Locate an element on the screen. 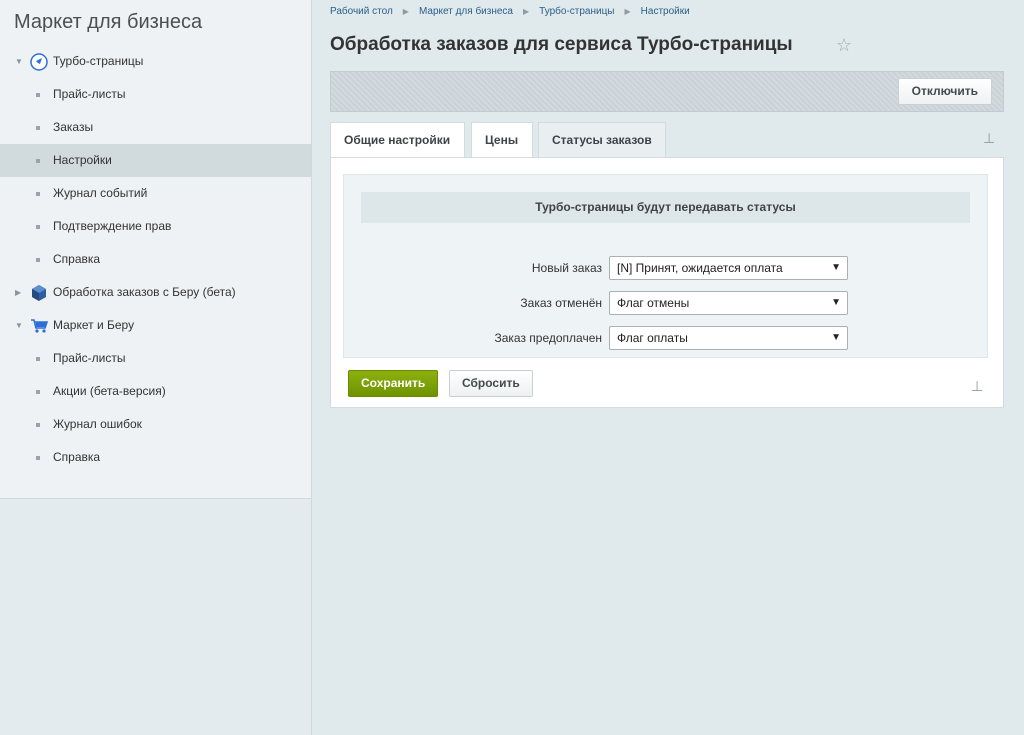  toolbar: Отключить is located at coordinates (667, 91).